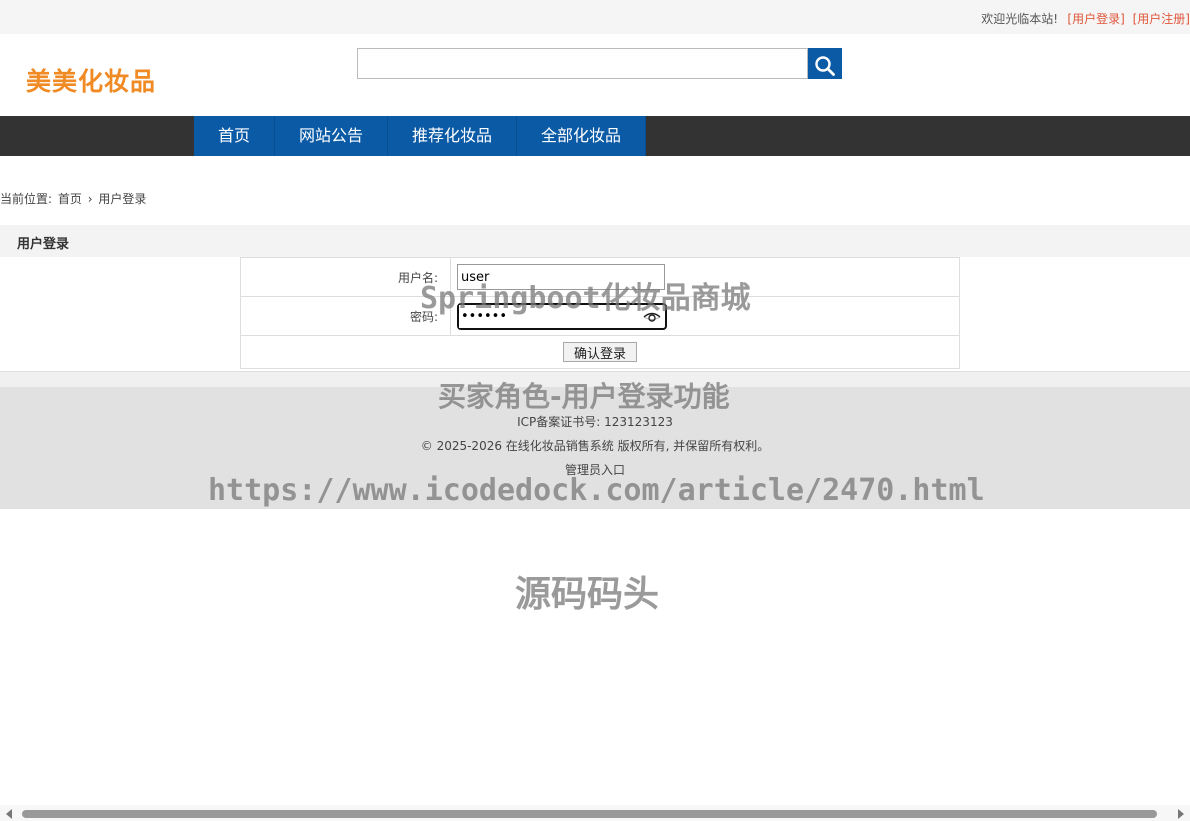 The width and height of the screenshot is (1190, 821). Describe the element at coordinates (91, 80) in the screenshot. I see `site-logo: 美美化妆品` at that location.